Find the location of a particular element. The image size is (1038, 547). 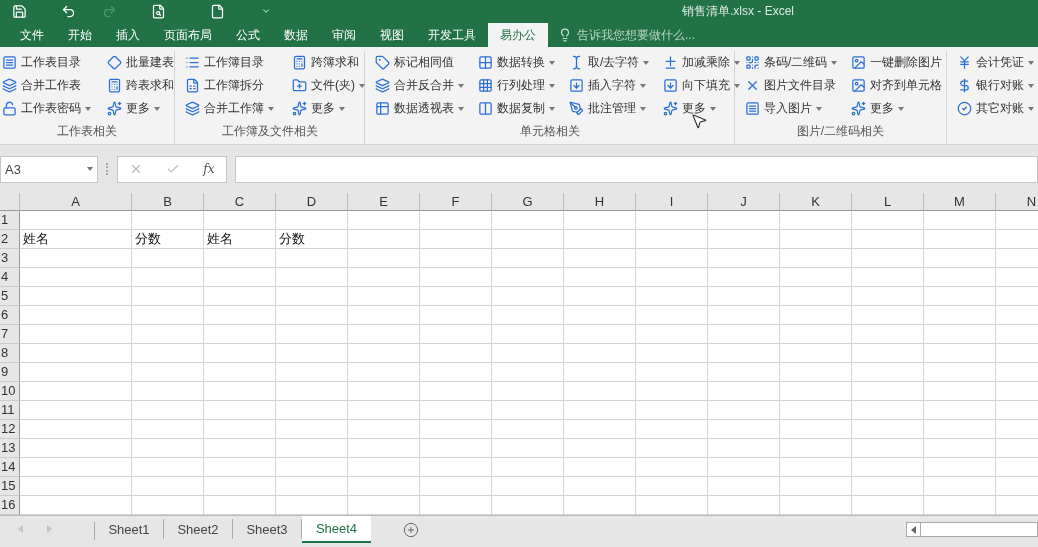

next-sheet-icon is located at coordinates (49, 529).